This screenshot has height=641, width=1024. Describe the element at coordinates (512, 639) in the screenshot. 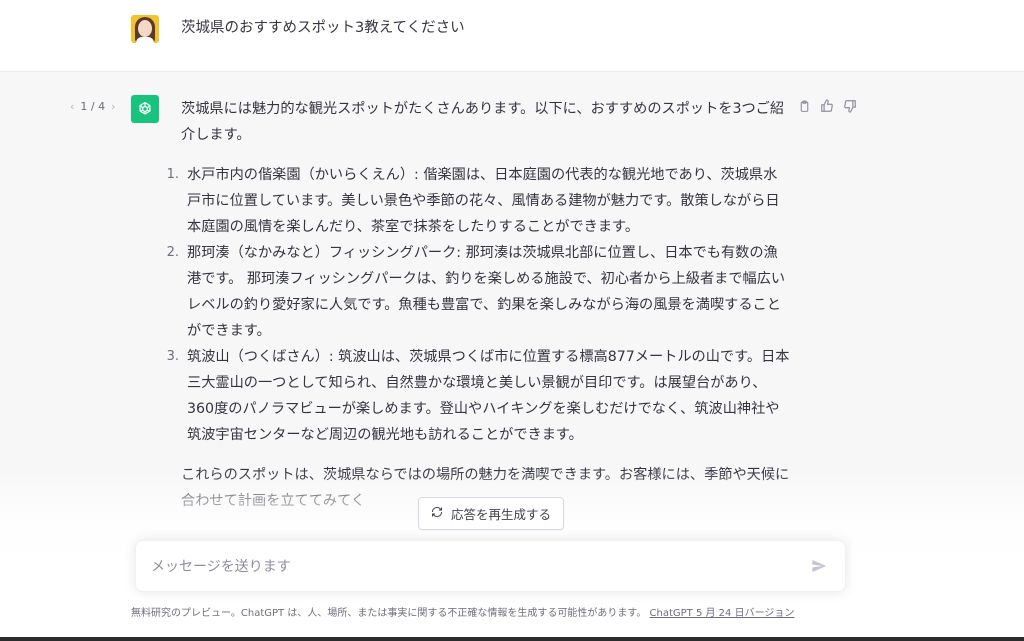

I see `window-bottom-edge` at that location.